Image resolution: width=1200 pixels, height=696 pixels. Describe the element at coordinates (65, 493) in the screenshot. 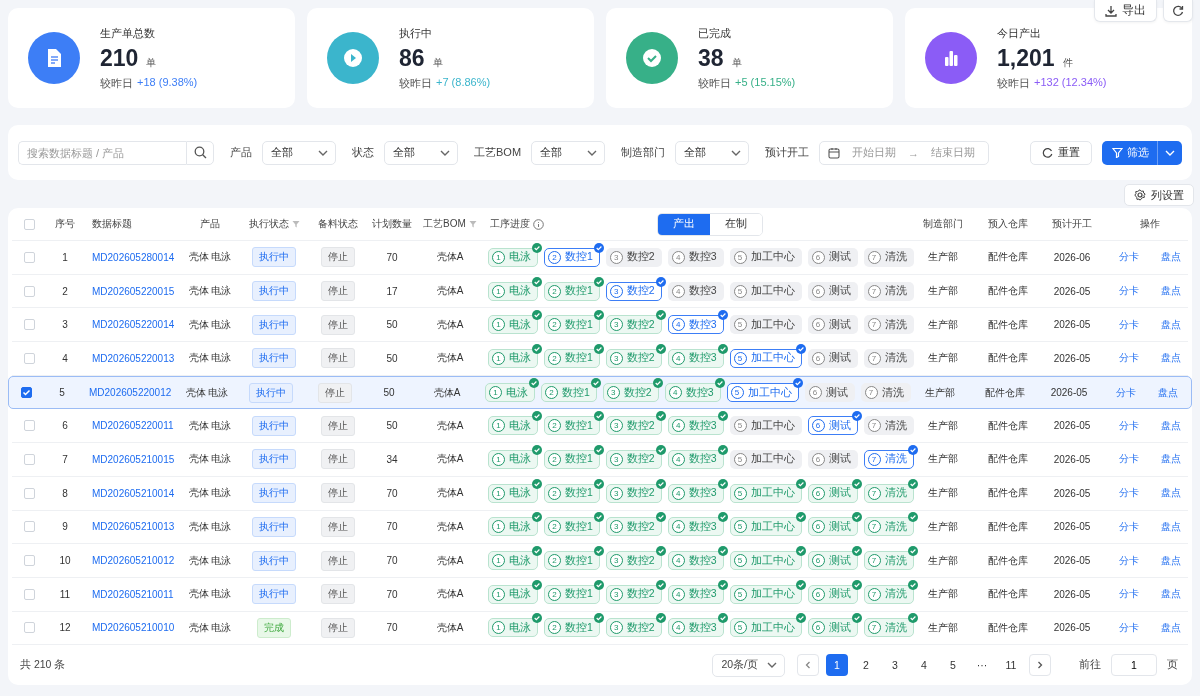

I see `table-cell: 8` at that location.